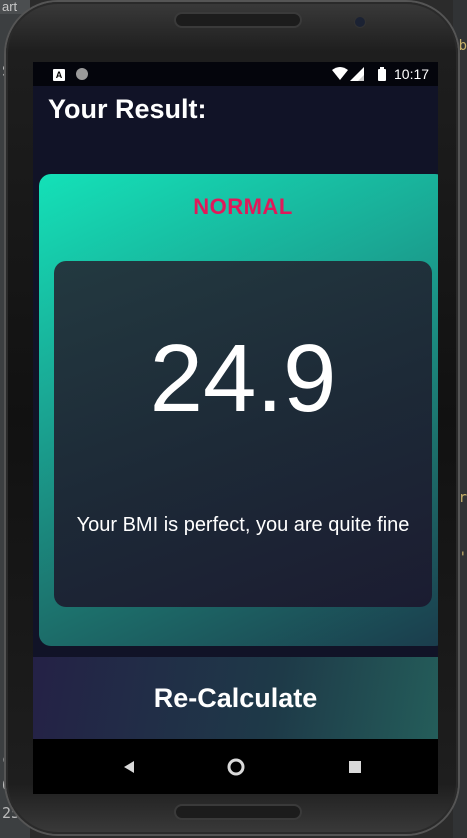 The width and height of the screenshot is (467, 838). Describe the element at coordinates (238, 20) in the screenshot. I see `top-speaker` at that location.